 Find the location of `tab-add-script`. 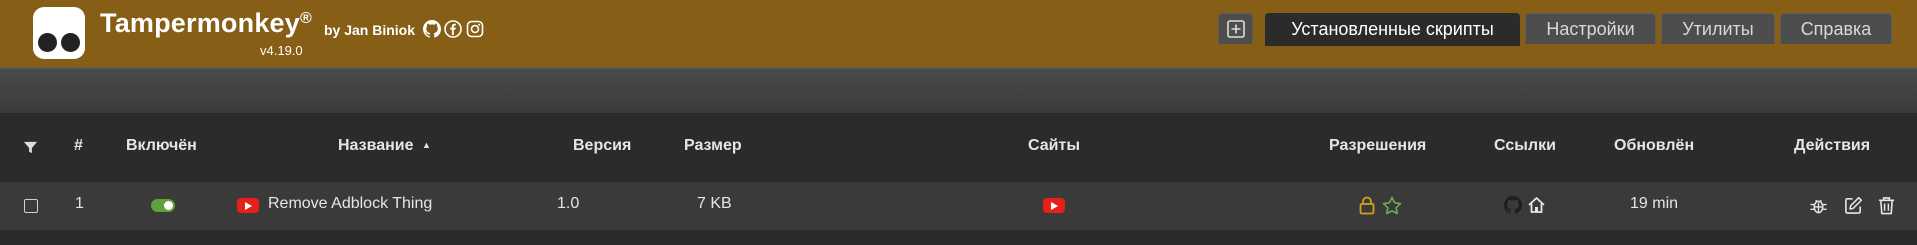

tab-add-script is located at coordinates (1235, 28).